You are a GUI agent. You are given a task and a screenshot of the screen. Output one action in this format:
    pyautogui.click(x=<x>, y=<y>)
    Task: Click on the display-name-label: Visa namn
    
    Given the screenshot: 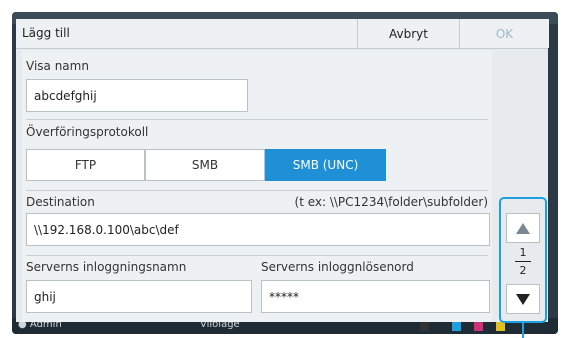 What is the action you would take?
    pyautogui.click(x=57, y=66)
    